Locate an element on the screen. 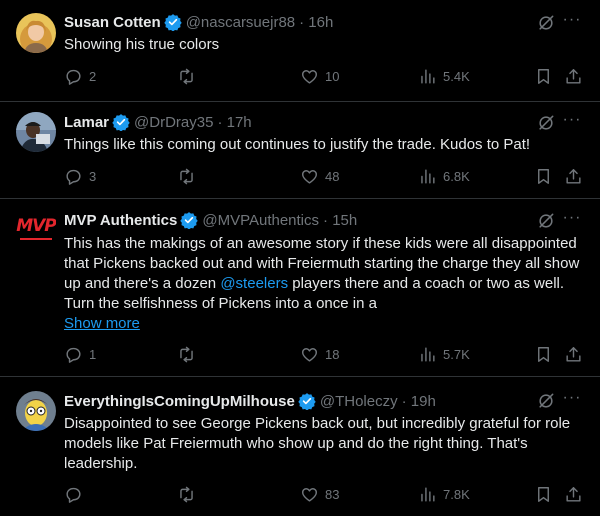  user-handle: @DrDray35 is located at coordinates (173, 122).